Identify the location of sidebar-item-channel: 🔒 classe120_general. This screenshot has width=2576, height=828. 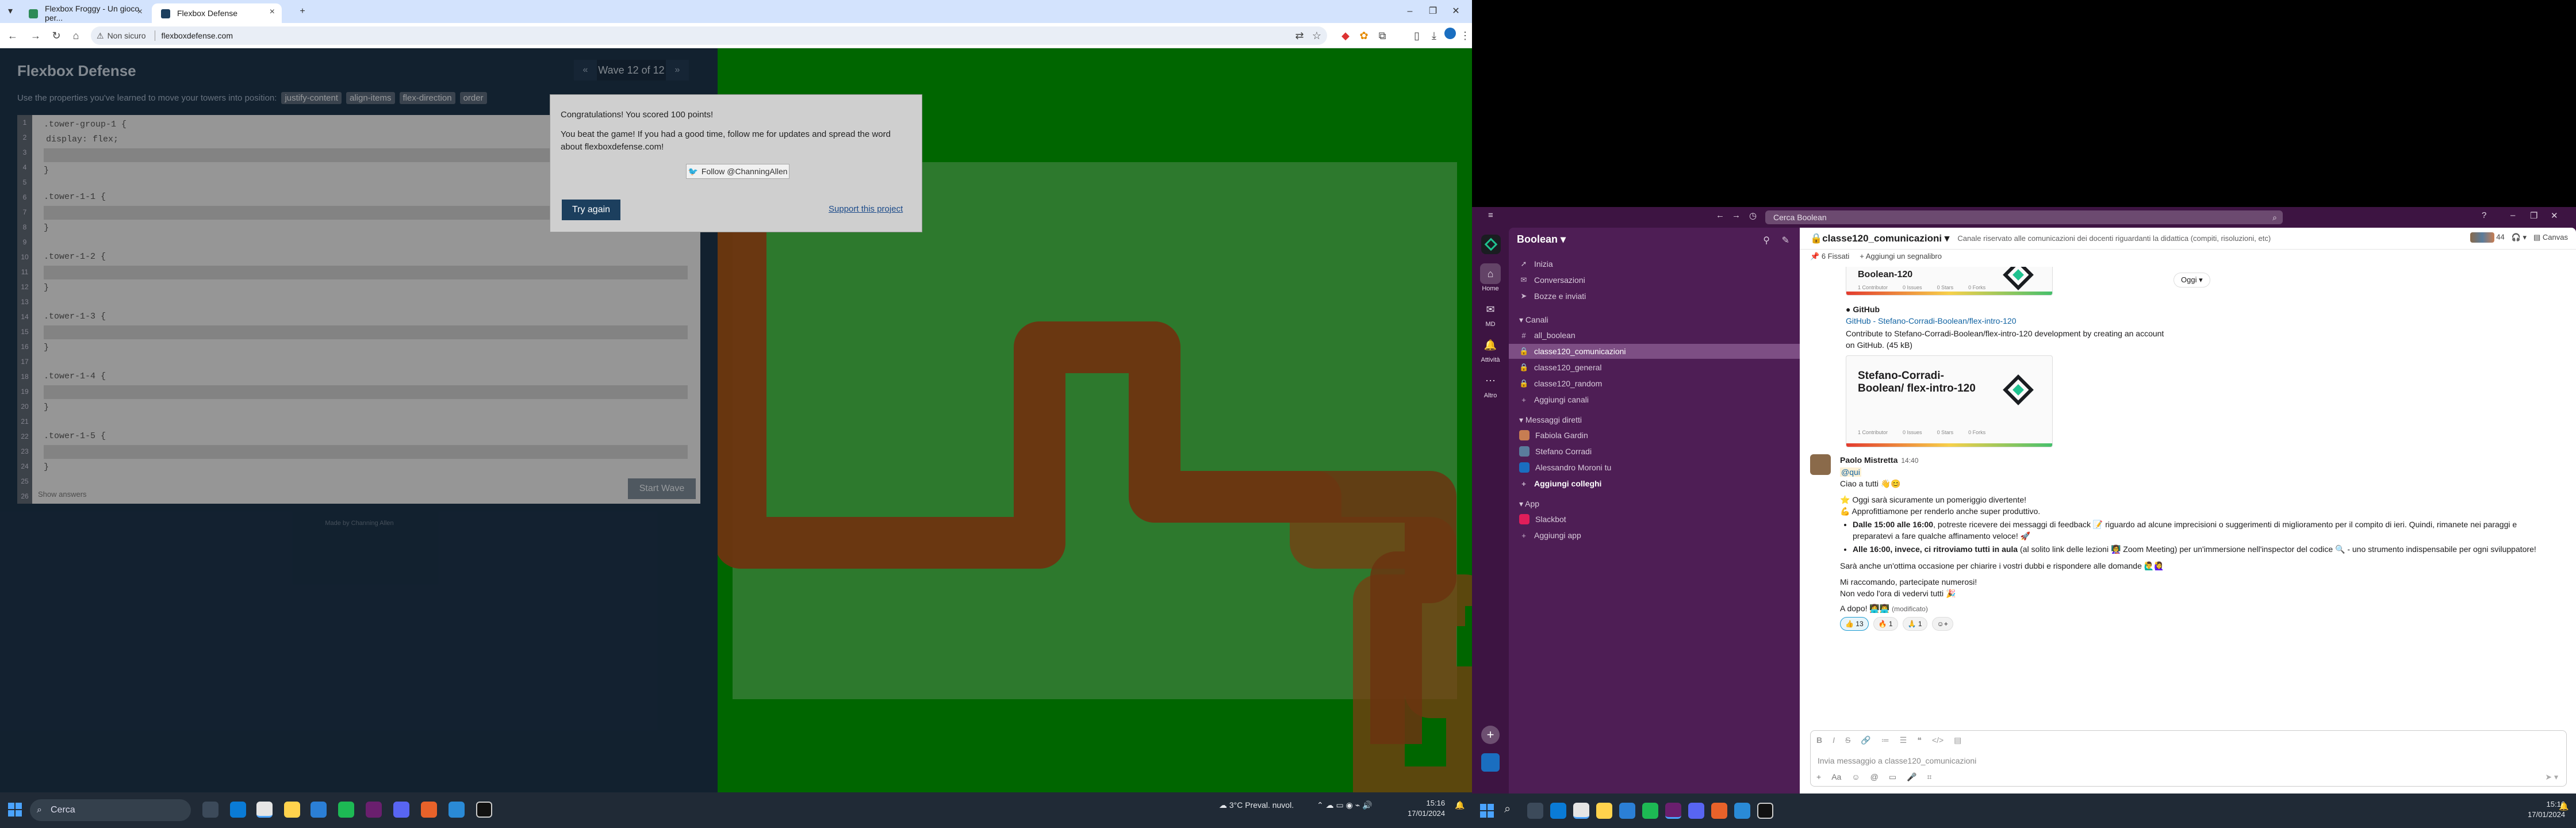
(1654, 367).